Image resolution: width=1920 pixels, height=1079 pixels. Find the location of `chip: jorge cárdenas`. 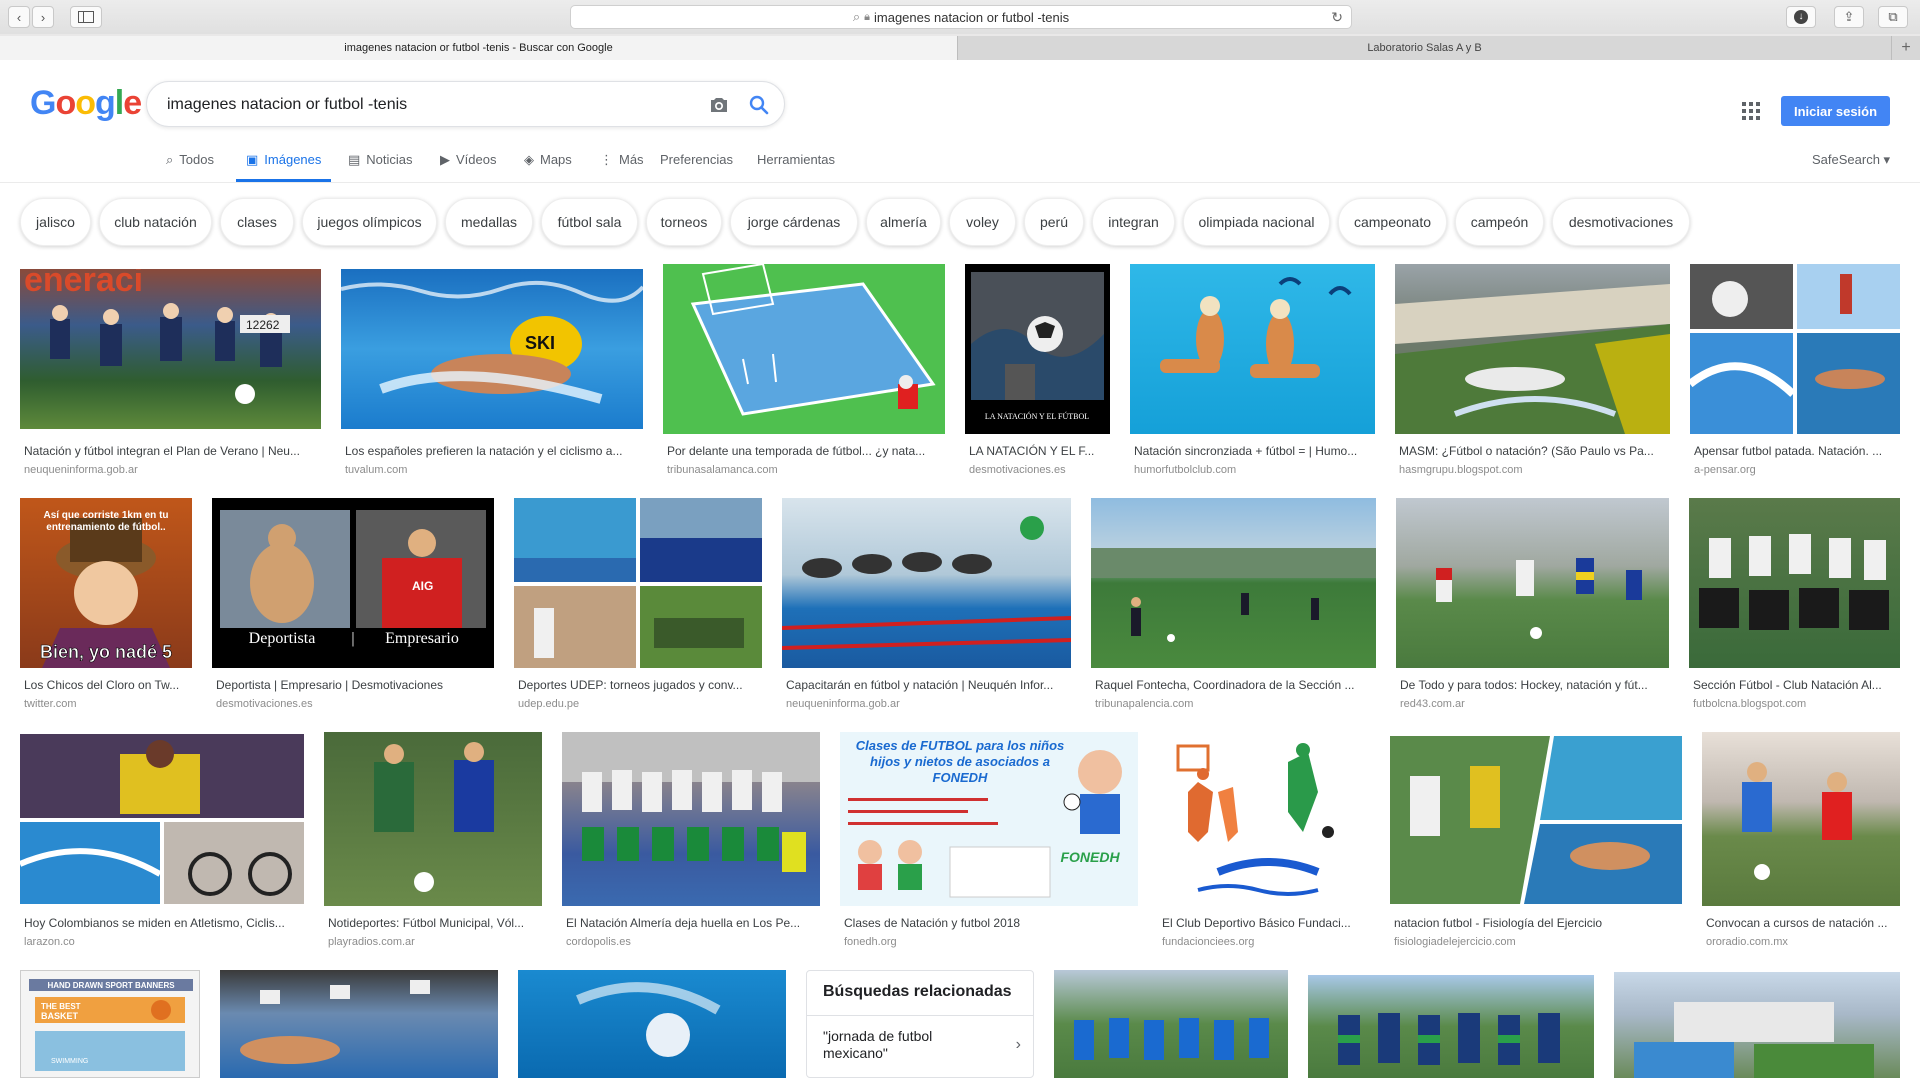

chip: jorge cárdenas is located at coordinates (794, 222).